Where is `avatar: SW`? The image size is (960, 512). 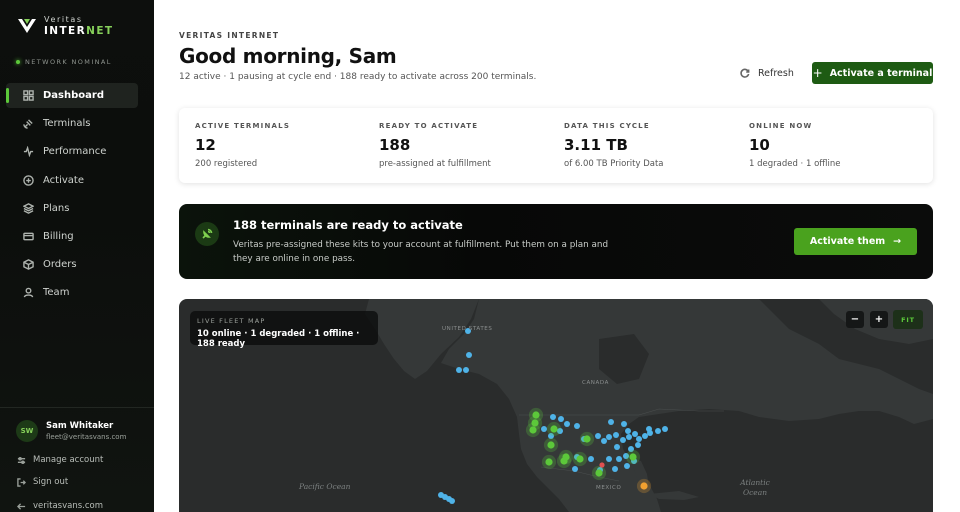 avatar: SW is located at coordinates (27, 431).